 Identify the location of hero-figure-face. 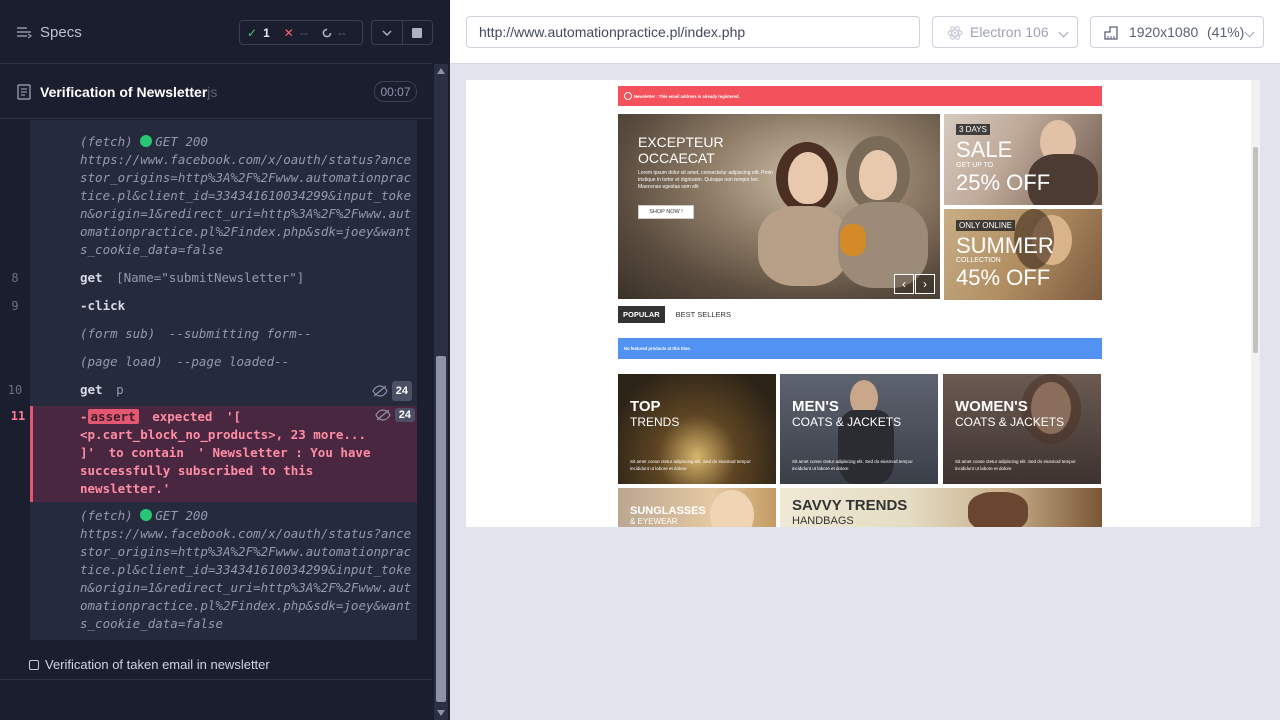
(878, 175).